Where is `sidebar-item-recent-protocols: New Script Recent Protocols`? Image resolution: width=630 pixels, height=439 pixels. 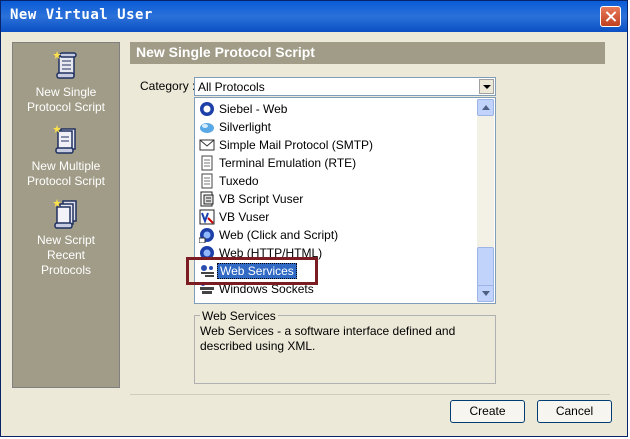 sidebar-item-recent-protocols: New Script Recent Protocols is located at coordinates (66, 238).